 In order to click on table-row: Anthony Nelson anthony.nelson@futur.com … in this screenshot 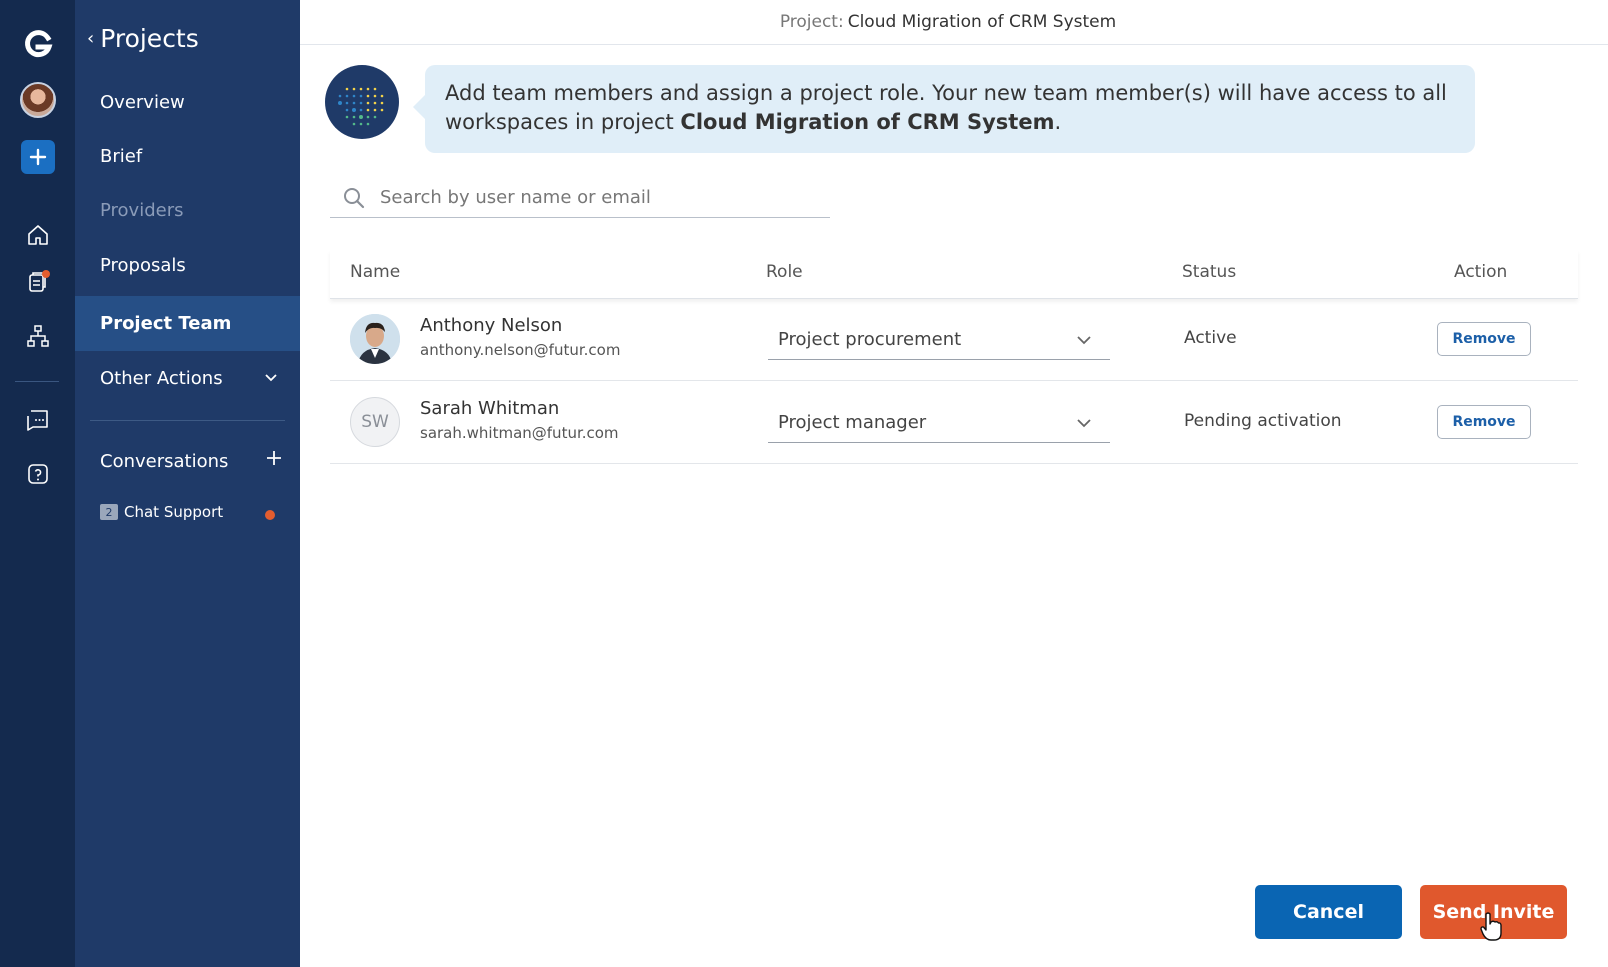, I will do `click(954, 339)`.